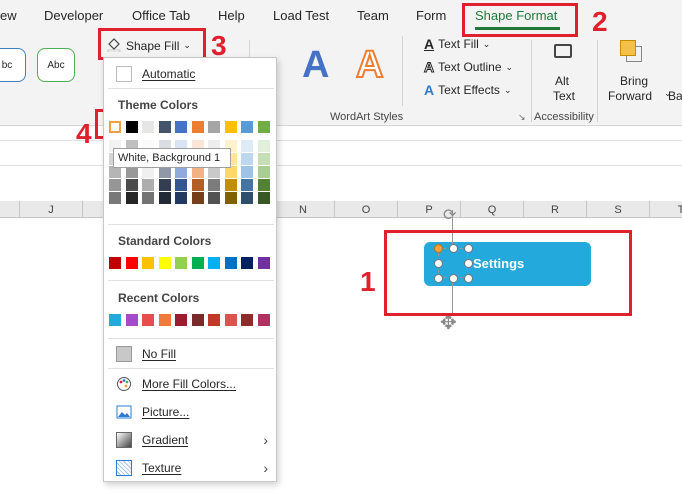 This screenshot has height=502, width=682. What do you see at coordinates (457, 44) in the screenshot?
I see `text-fill-button: A Text Fill ⌄` at bounding box center [457, 44].